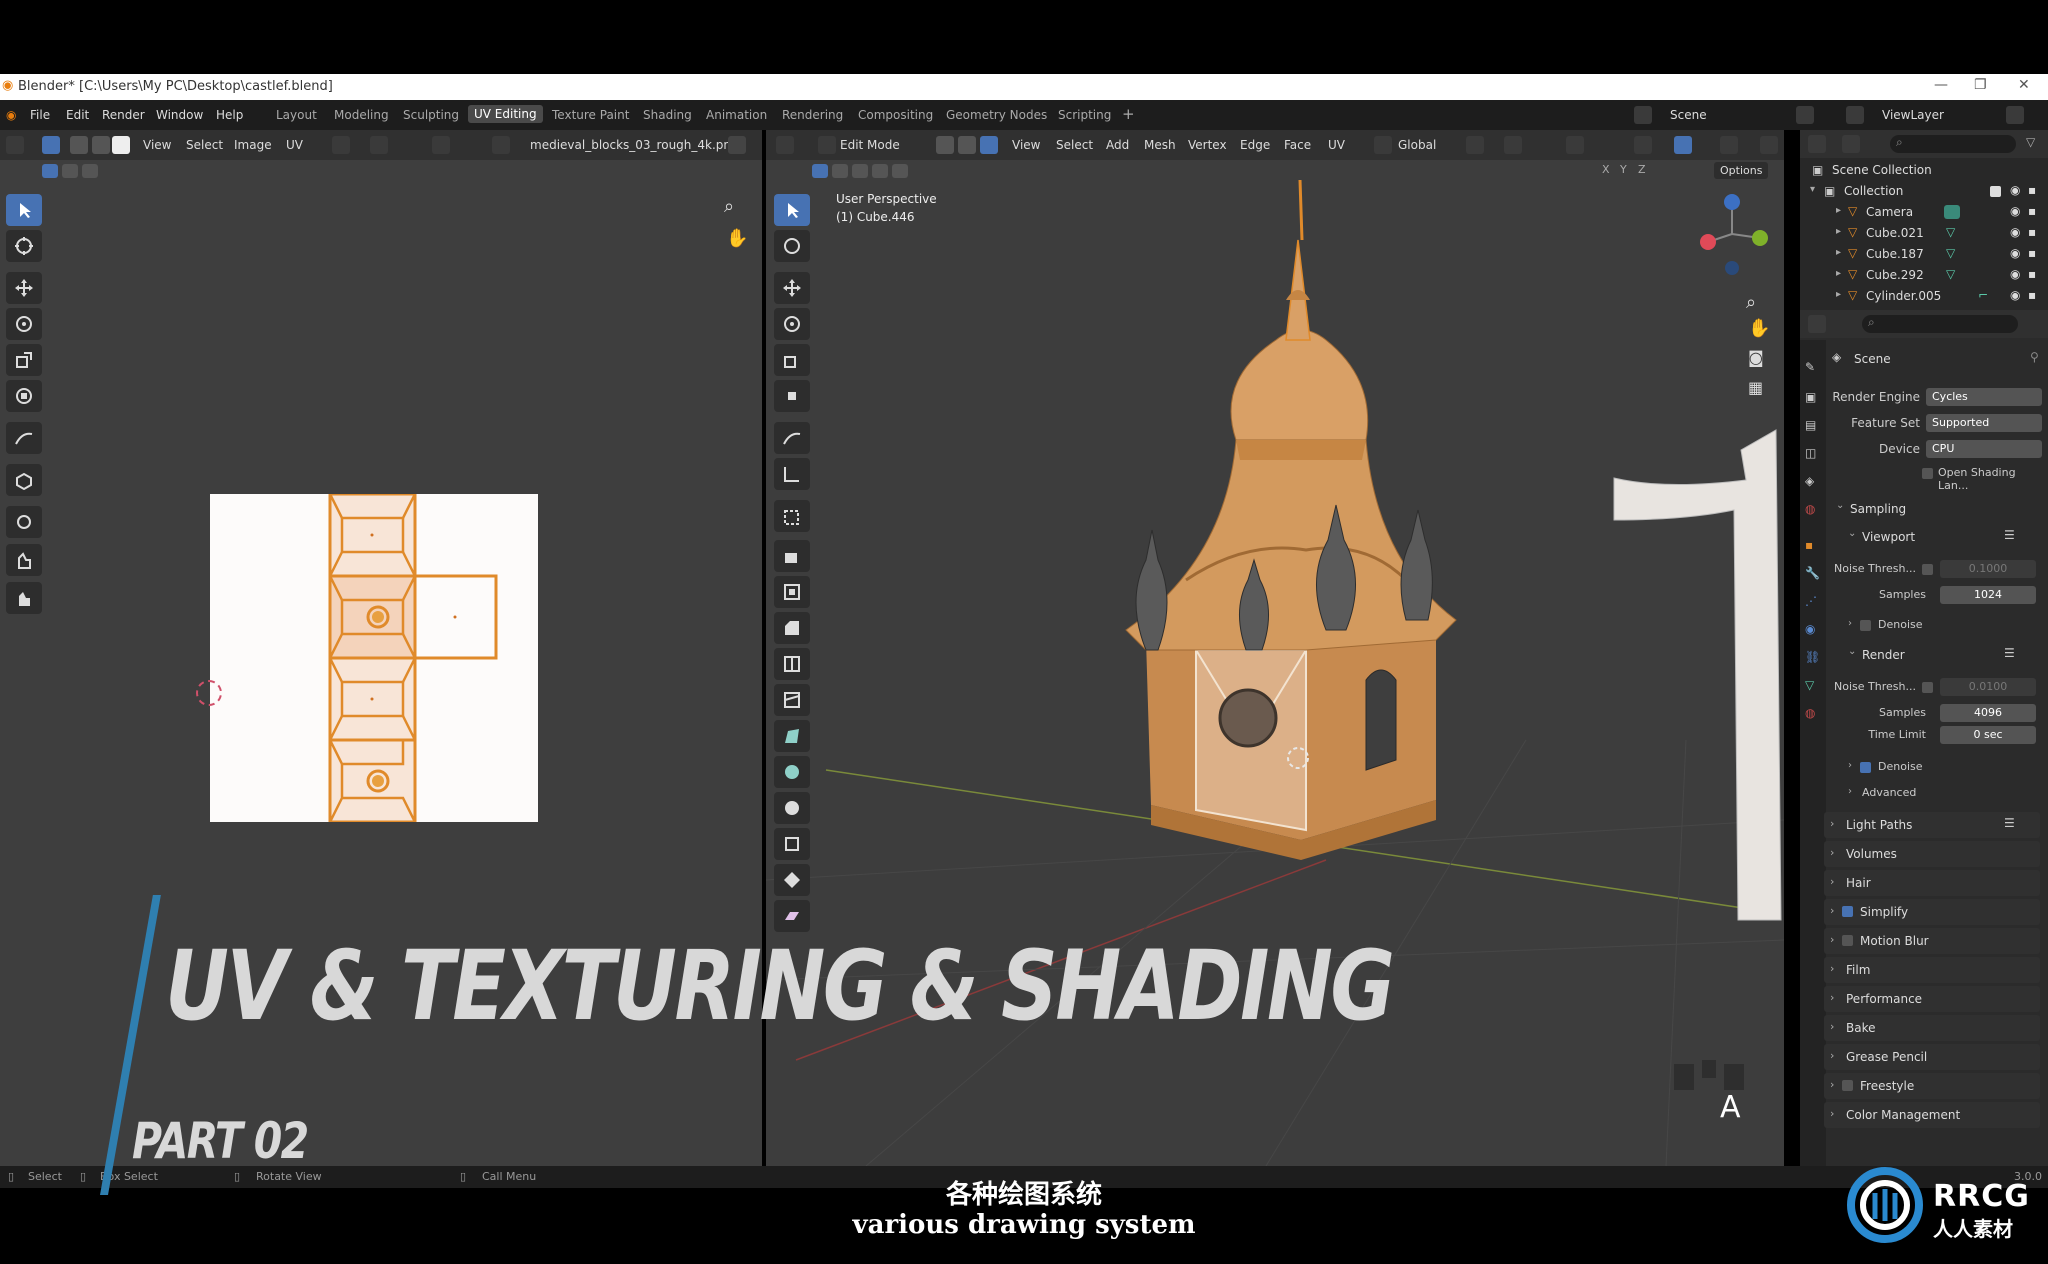 This screenshot has height=1264, width=2048. I want to click on shading-icon, so click(1769, 145).